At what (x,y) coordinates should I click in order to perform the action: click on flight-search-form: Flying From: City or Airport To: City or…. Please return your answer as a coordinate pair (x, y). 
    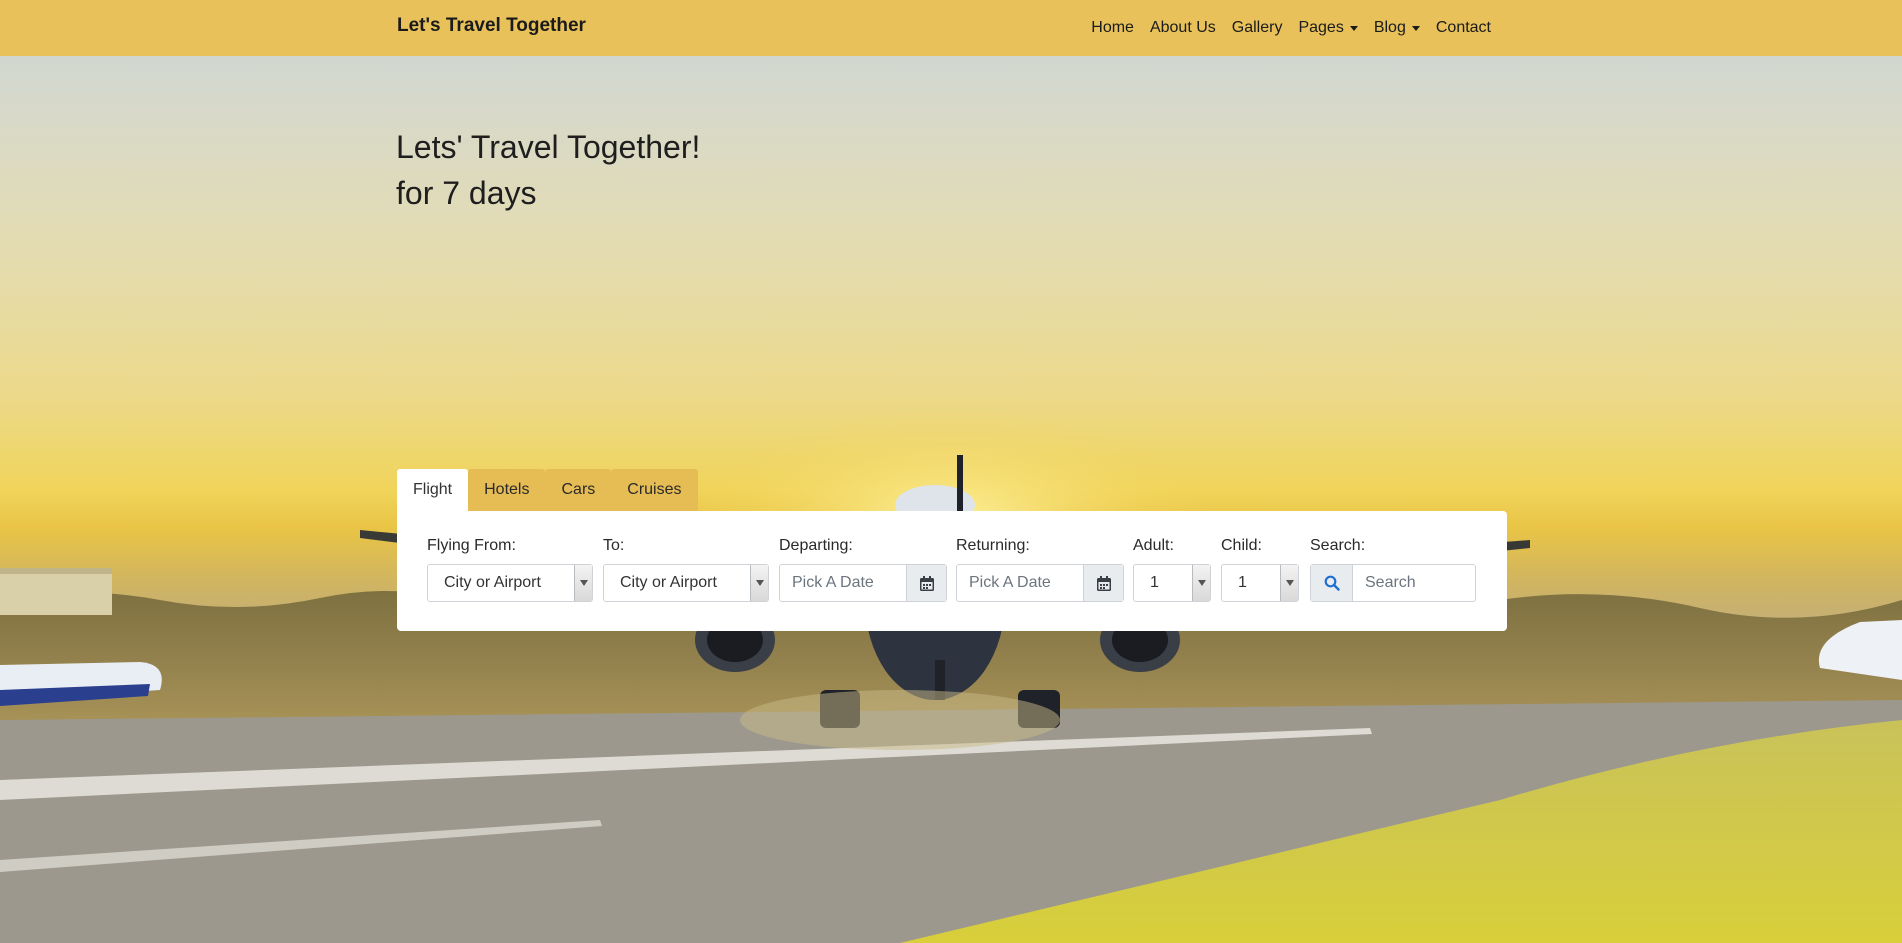
    Looking at the image, I should click on (952, 571).